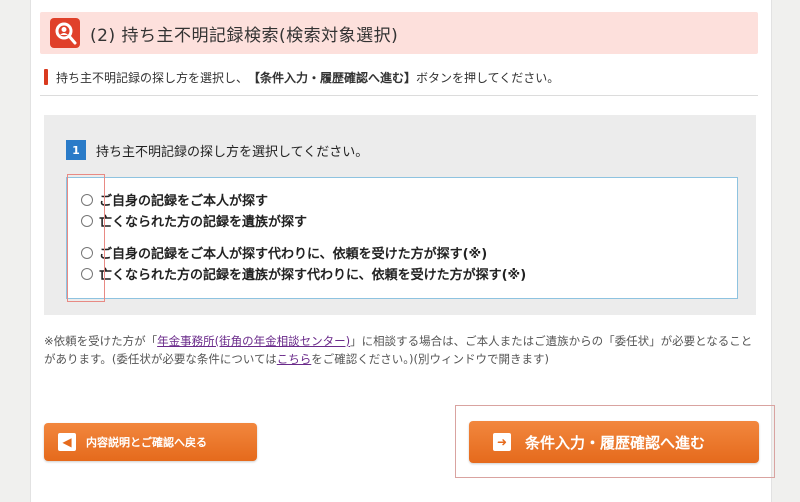 The height and width of the screenshot is (502, 800). I want to click on option-proxy-self-search: ご自身の記録をご本人が探す代わりに、依頼を受けた方が探す(※), so click(284, 252).